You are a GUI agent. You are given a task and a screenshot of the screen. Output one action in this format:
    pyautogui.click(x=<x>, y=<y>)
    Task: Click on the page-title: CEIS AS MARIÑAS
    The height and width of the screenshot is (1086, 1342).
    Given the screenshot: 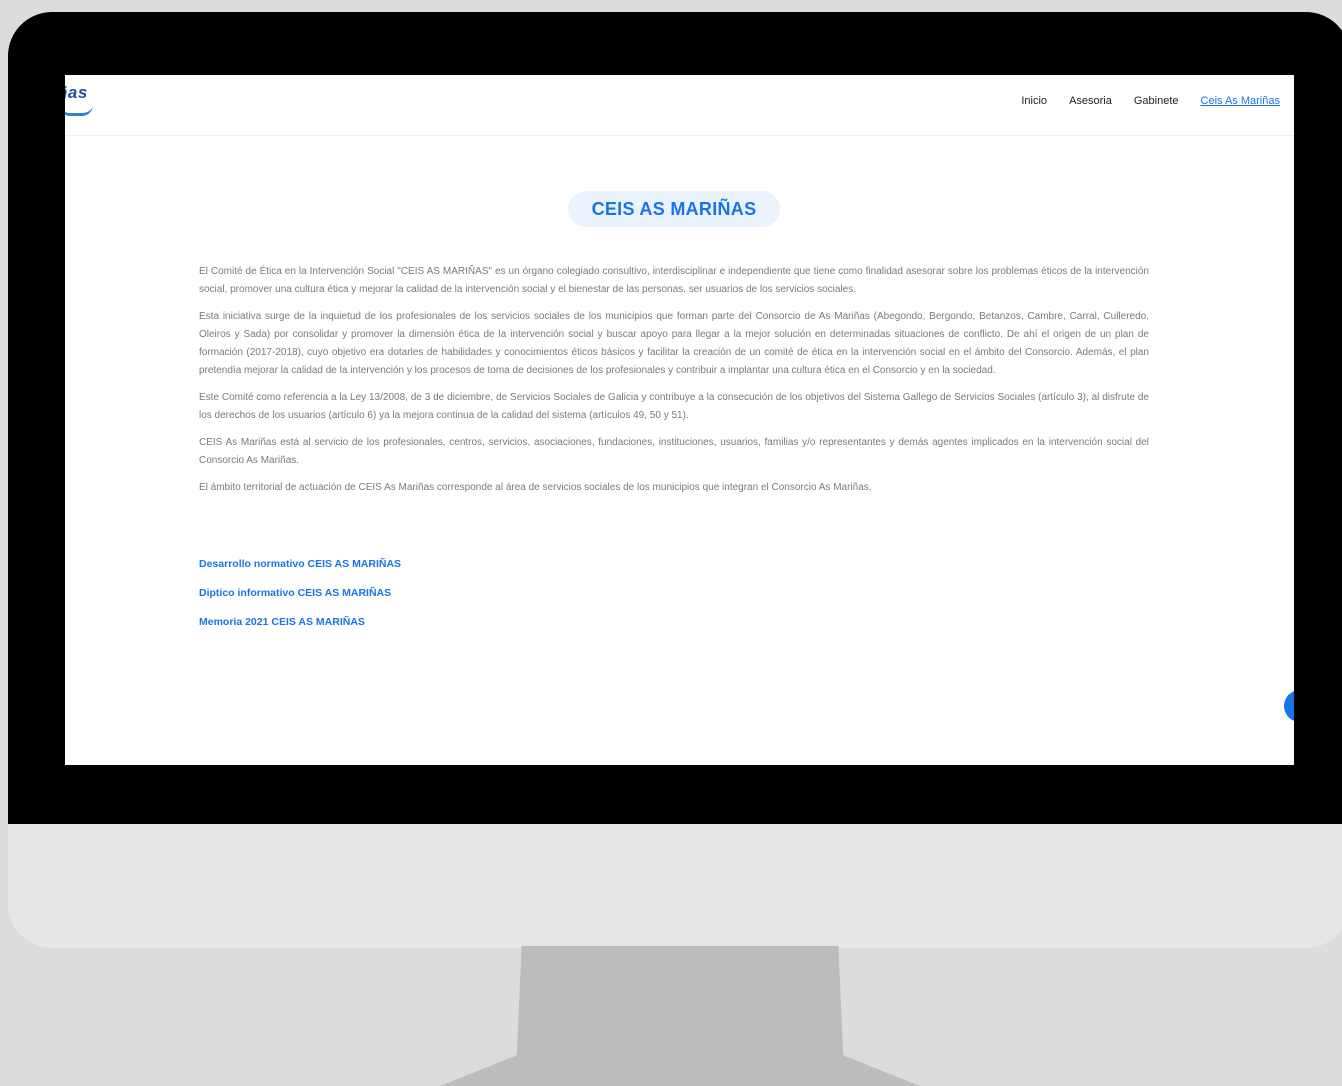 What is the action you would take?
    pyautogui.click(x=674, y=209)
    